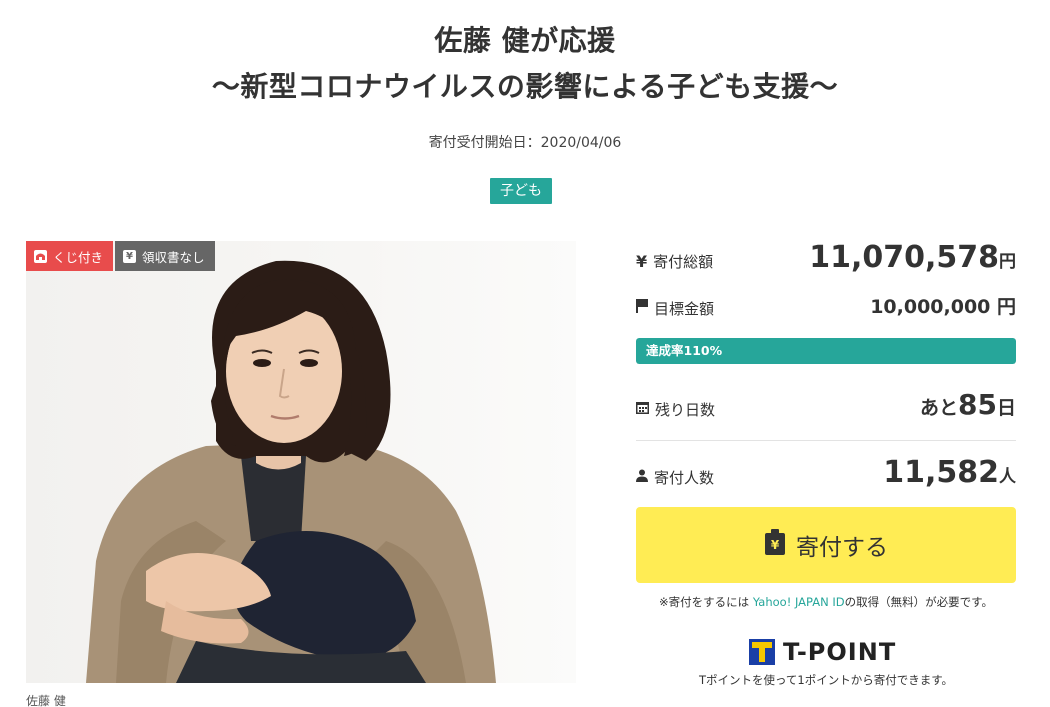 The height and width of the screenshot is (707, 1050). Describe the element at coordinates (904, 257) in the screenshot. I see `total-donation-value: 11,070,578` at that location.